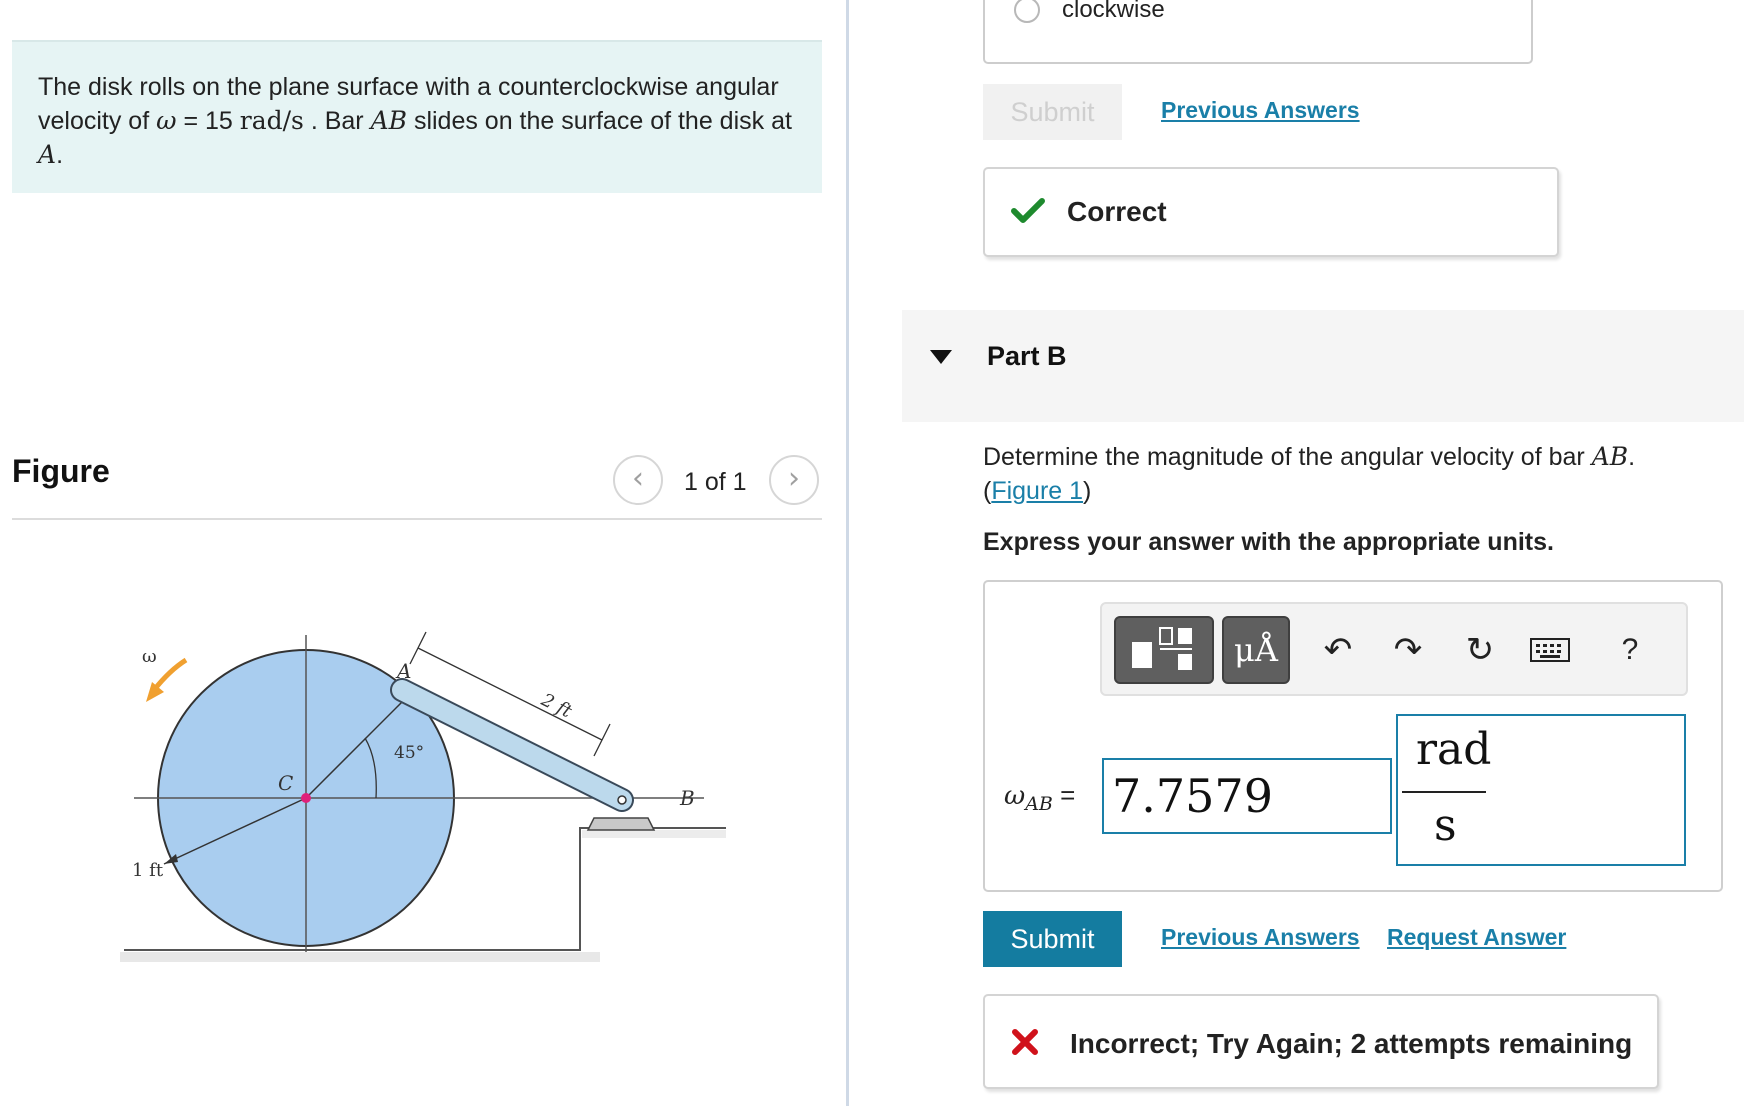  I want to click on step-shadow, so click(654, 834).